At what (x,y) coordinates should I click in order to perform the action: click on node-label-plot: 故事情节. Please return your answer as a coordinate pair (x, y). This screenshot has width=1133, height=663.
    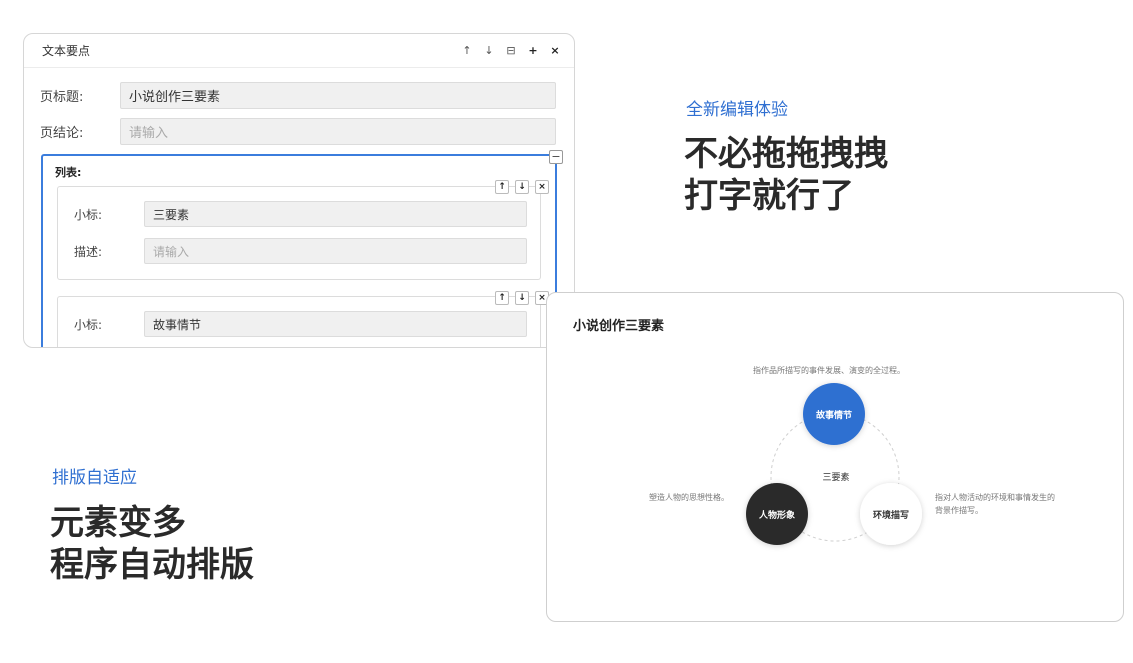
    Looking at the image, I should click on (834, 415).